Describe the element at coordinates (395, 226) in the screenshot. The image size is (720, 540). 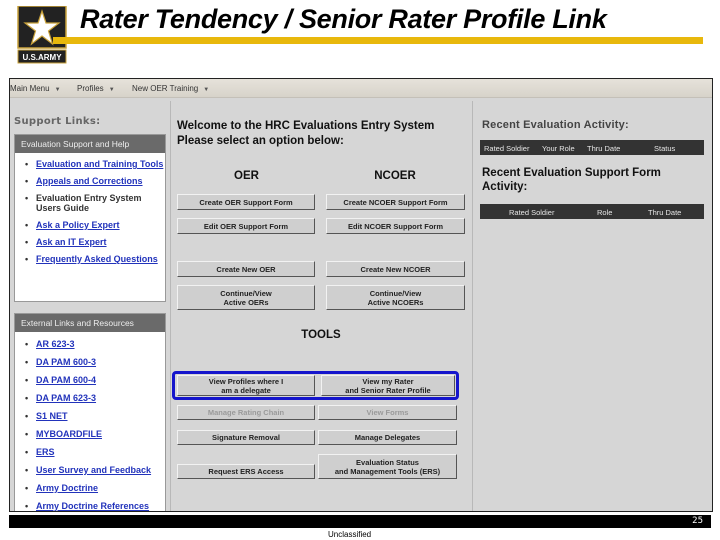
I see `edit-ncoer-support-form-button: Edit NCOER Support Form` at that location.